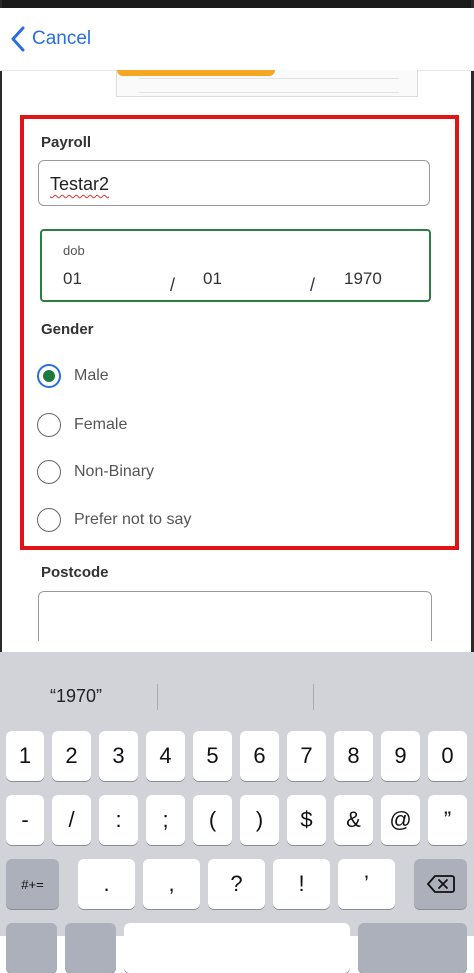 The width and height of the screenshot is (474, 973). Describe the element at coordinates (353, 756) in the screenshot. I see `key-8: 8` at that location.